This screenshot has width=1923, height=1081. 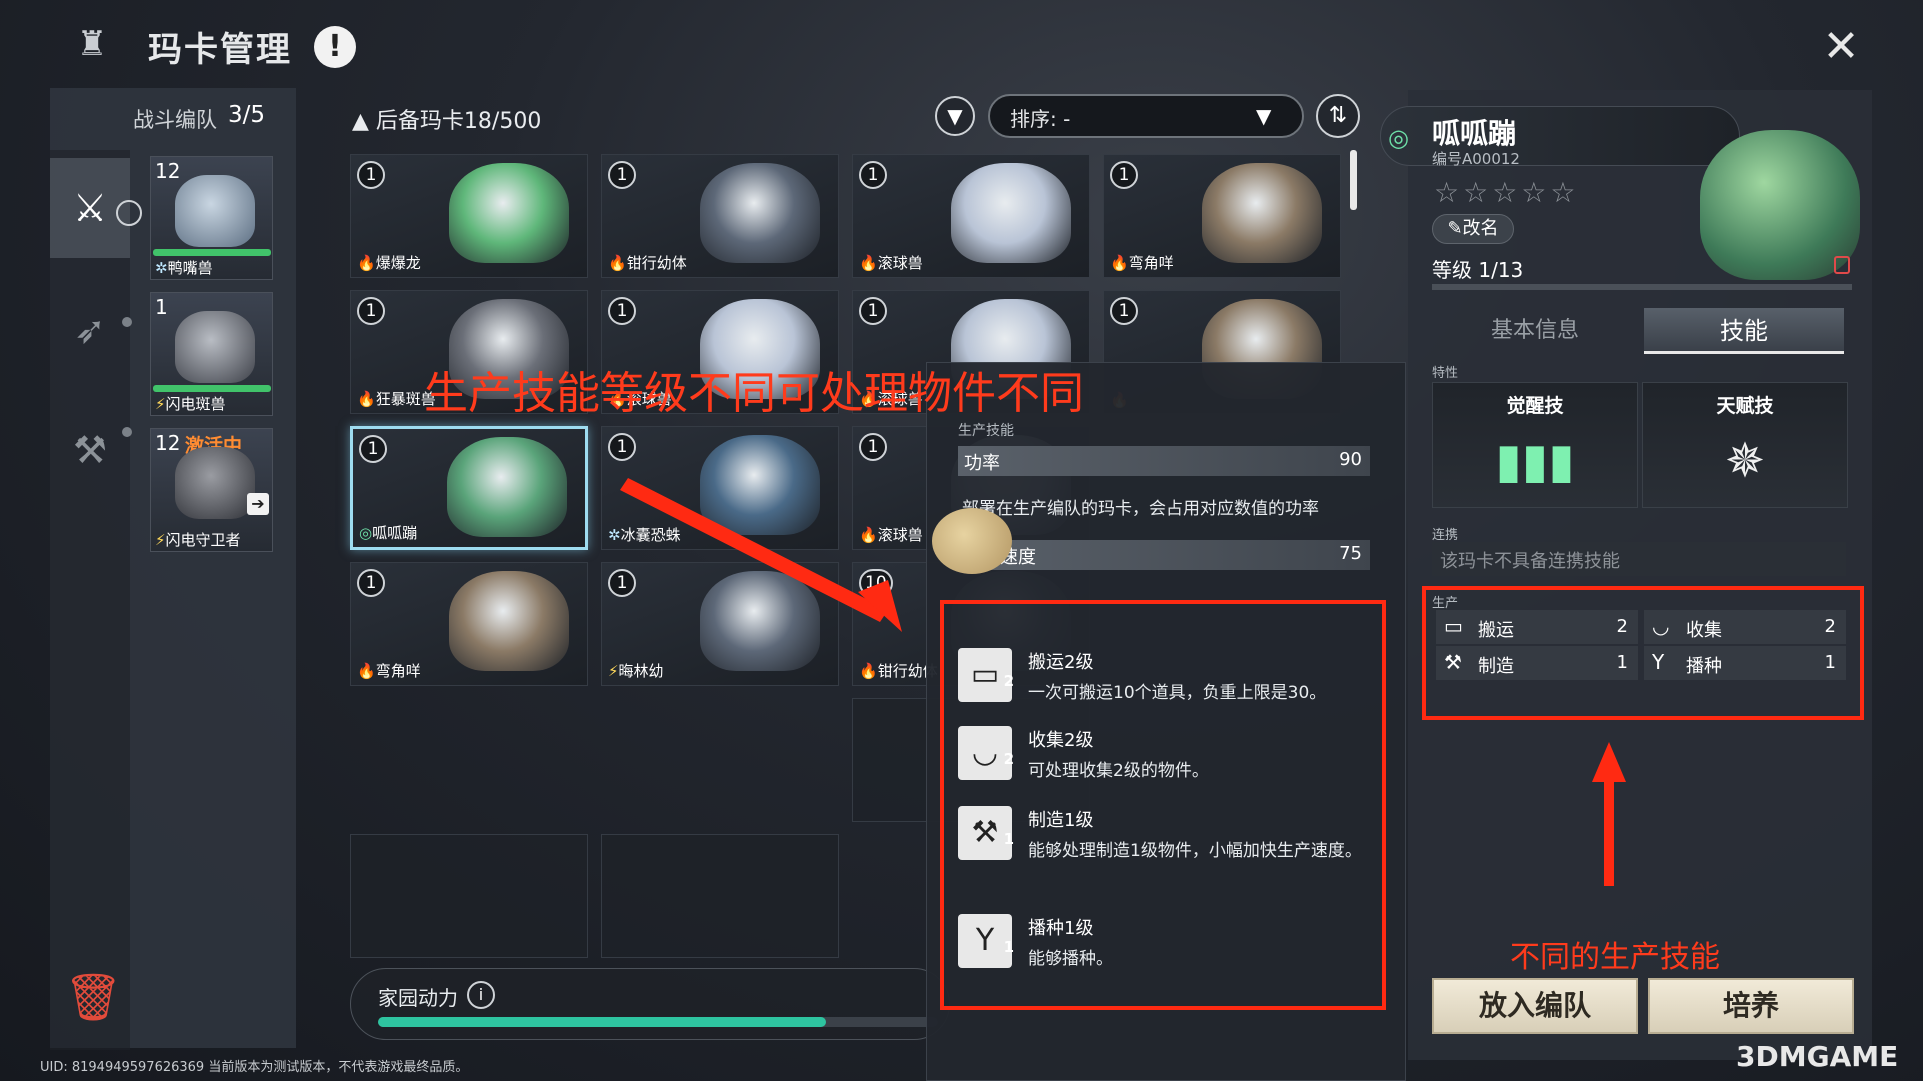 I want to click on annotation-text: 生产技能等级不同可处理物件不同, so click(x=754, y=393).